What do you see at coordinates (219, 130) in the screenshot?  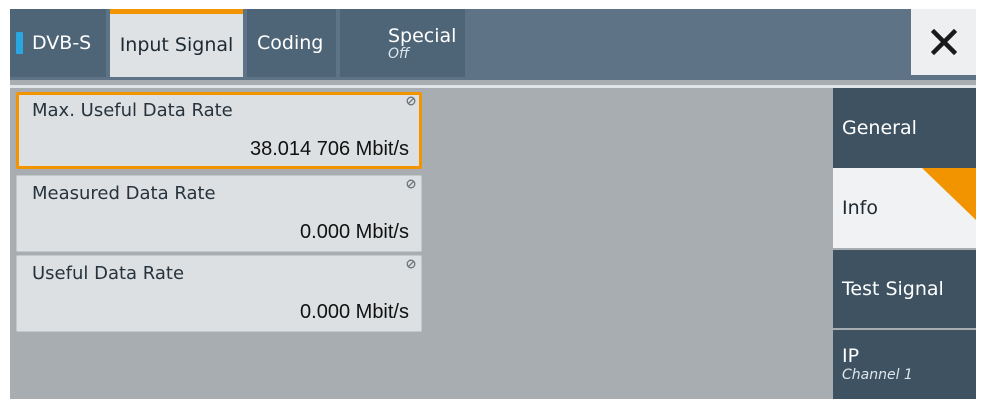 I see `max-useful-data-rate-field: Max. Useful Data Rate 38.014 706 Mbit/s` at bounding box center [219, 130].